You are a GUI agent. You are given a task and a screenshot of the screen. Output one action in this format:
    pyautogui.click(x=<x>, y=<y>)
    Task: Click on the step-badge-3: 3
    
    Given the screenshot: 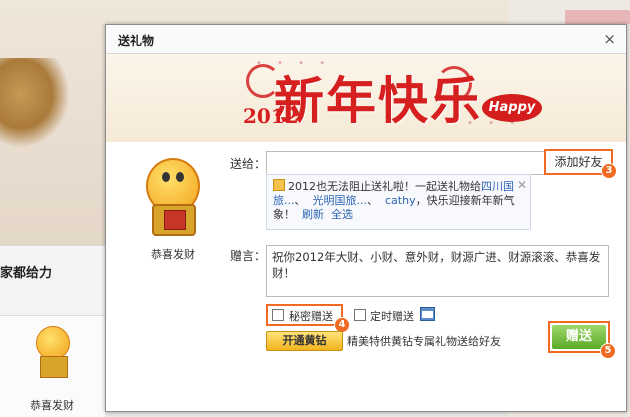 What is the action you would take?
    pyautogui.click(x=609, y=171)
    